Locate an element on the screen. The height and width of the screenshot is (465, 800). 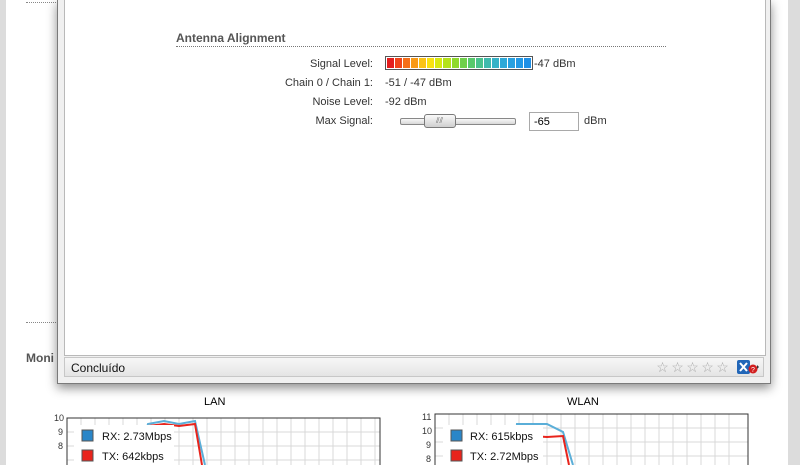
chain-label: Chain 0 / Chain 1: is located at coordinates (328, 83).